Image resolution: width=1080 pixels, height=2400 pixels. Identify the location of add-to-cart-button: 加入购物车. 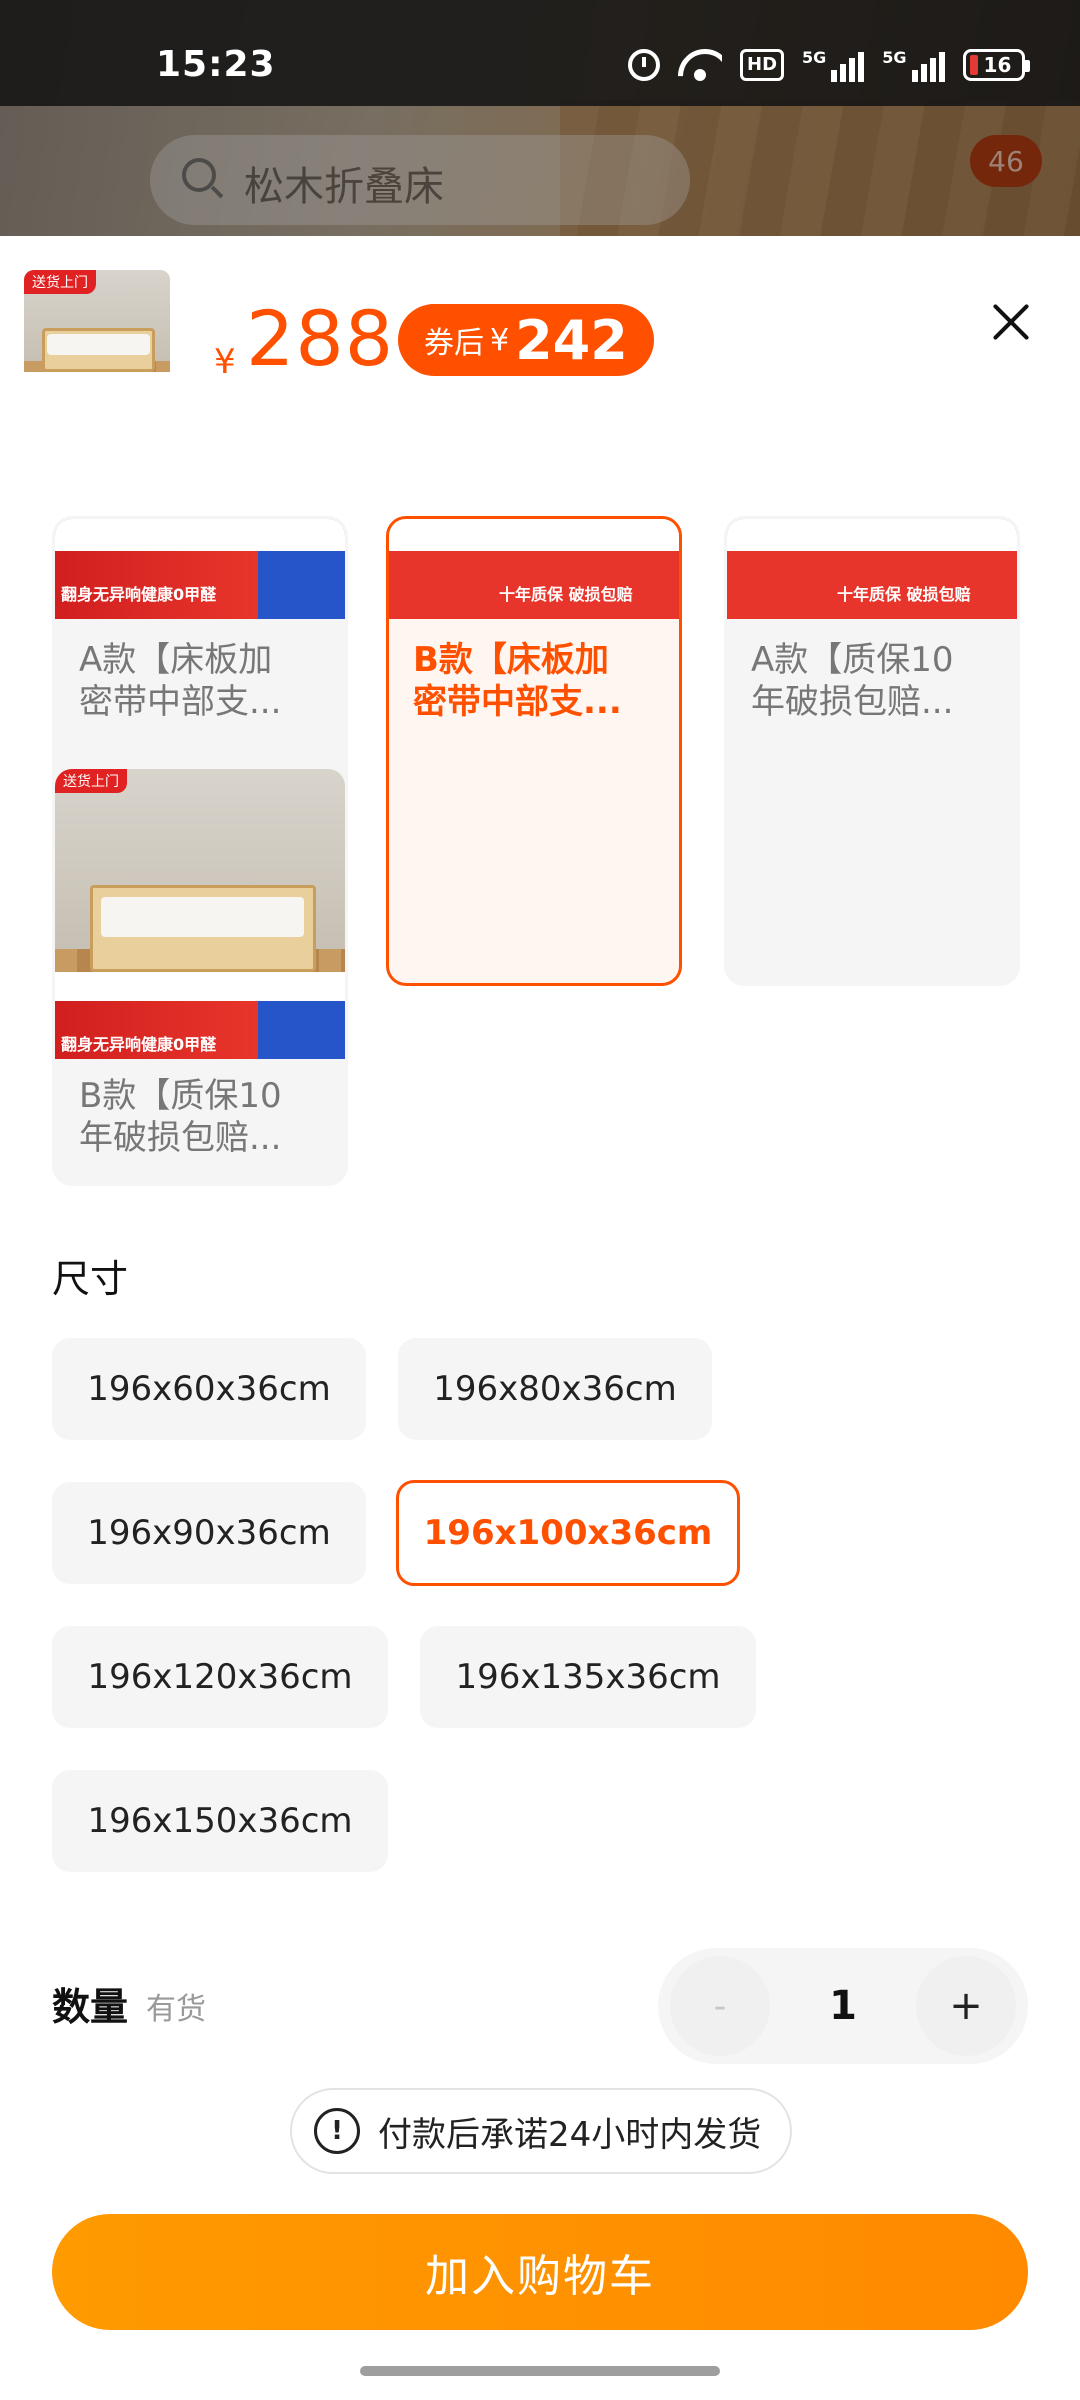
(540, 2272).